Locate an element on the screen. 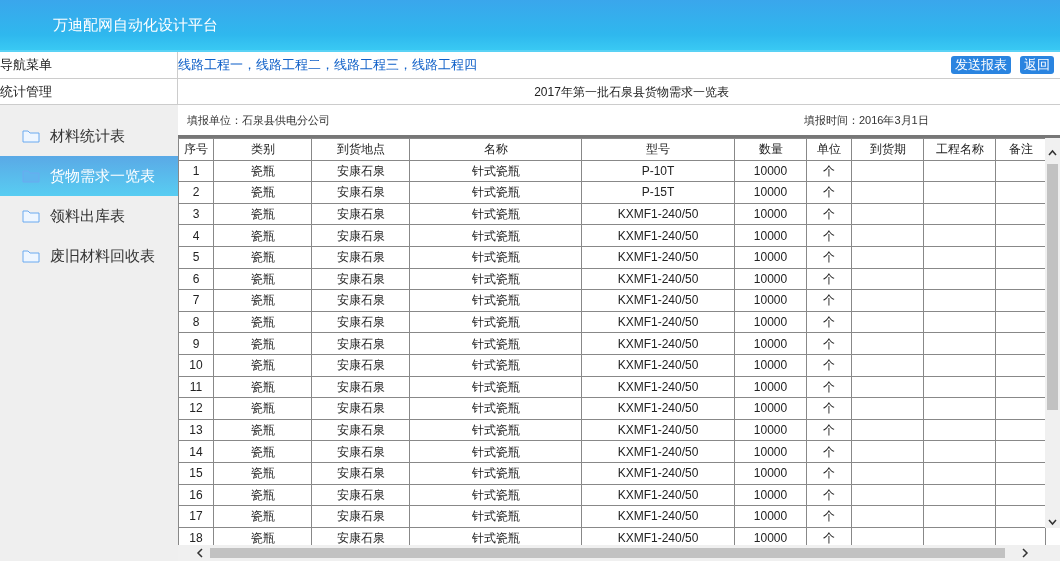  app-title: 万迪配网自动化设计平台 is located at coordinates (135, 24).